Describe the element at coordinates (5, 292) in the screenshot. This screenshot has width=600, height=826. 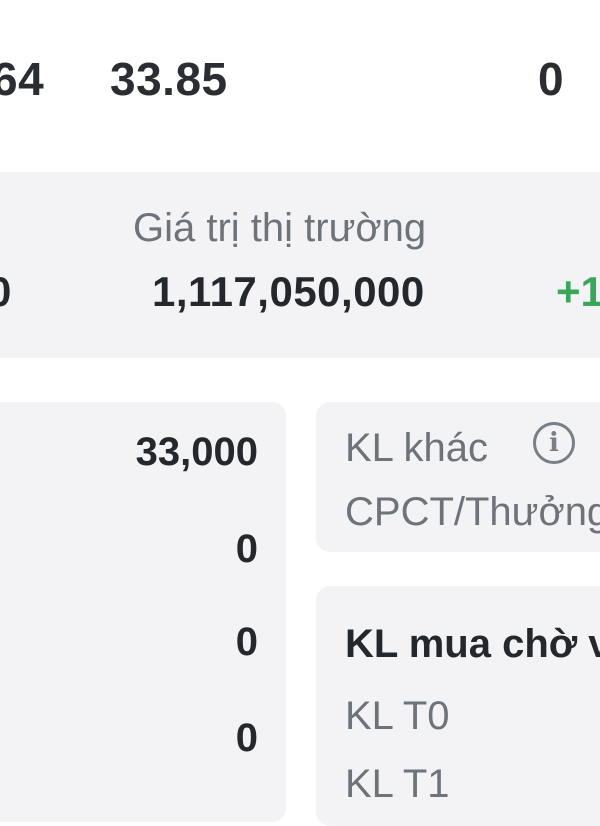
I see `market-left-value: 0` at that location.